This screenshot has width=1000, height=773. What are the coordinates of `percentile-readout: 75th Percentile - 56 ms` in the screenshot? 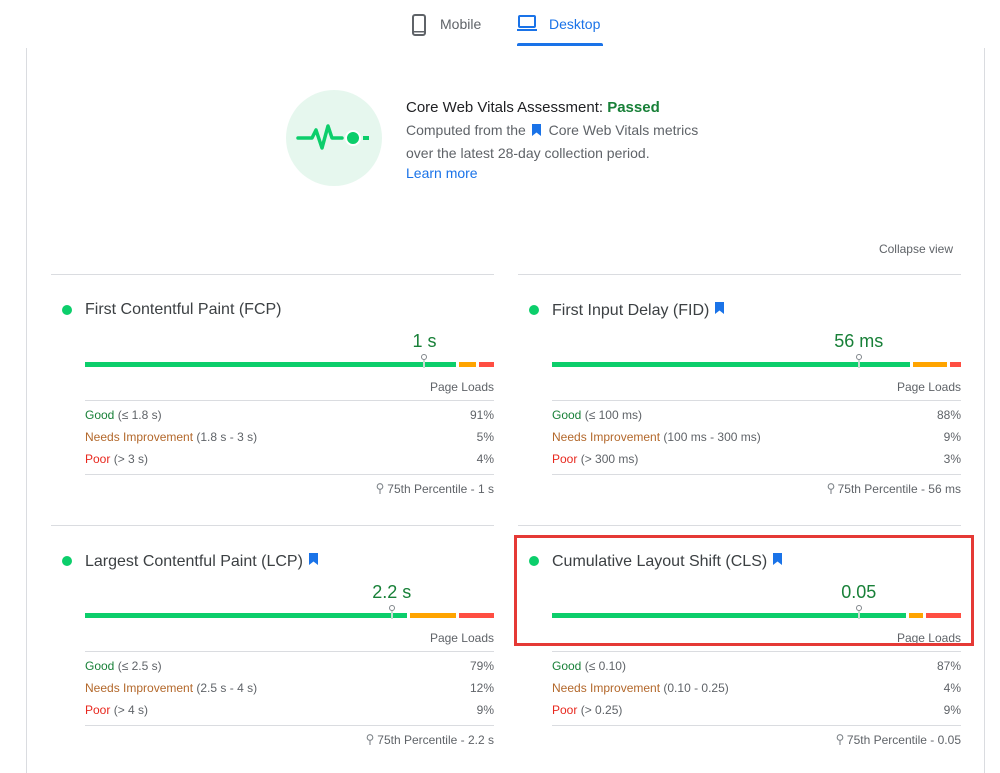 It's located at (894, 489).